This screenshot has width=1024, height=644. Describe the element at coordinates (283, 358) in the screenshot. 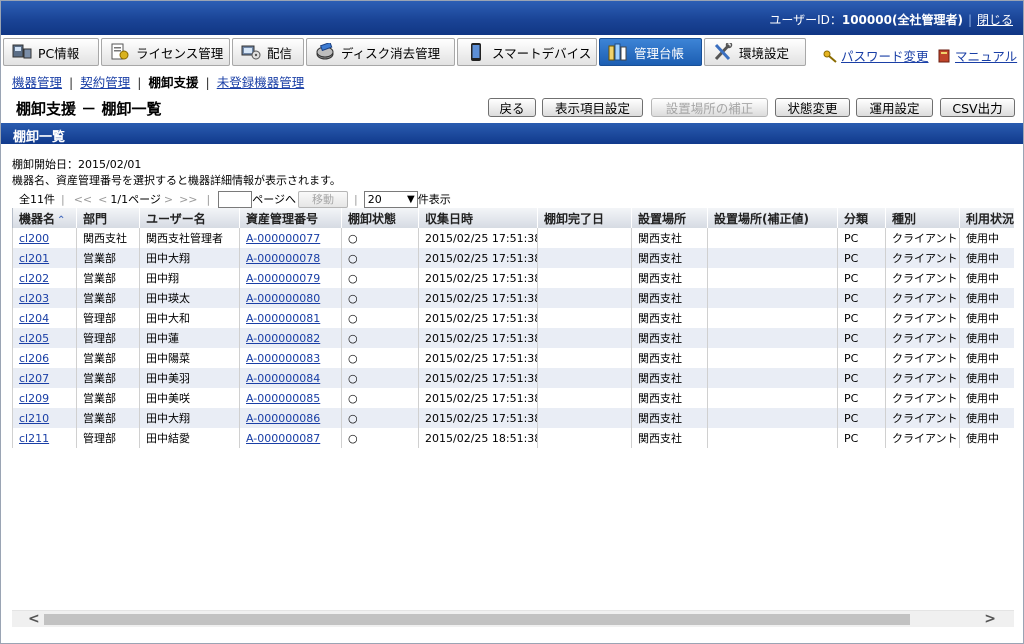

I see `asset-number-link: A-000000083` at that location.